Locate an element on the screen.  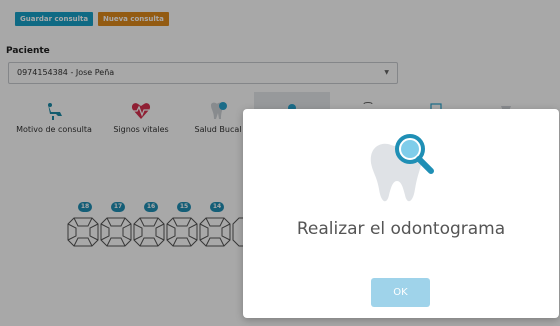
tooth-search-icon is located at coordinates (402, 168).